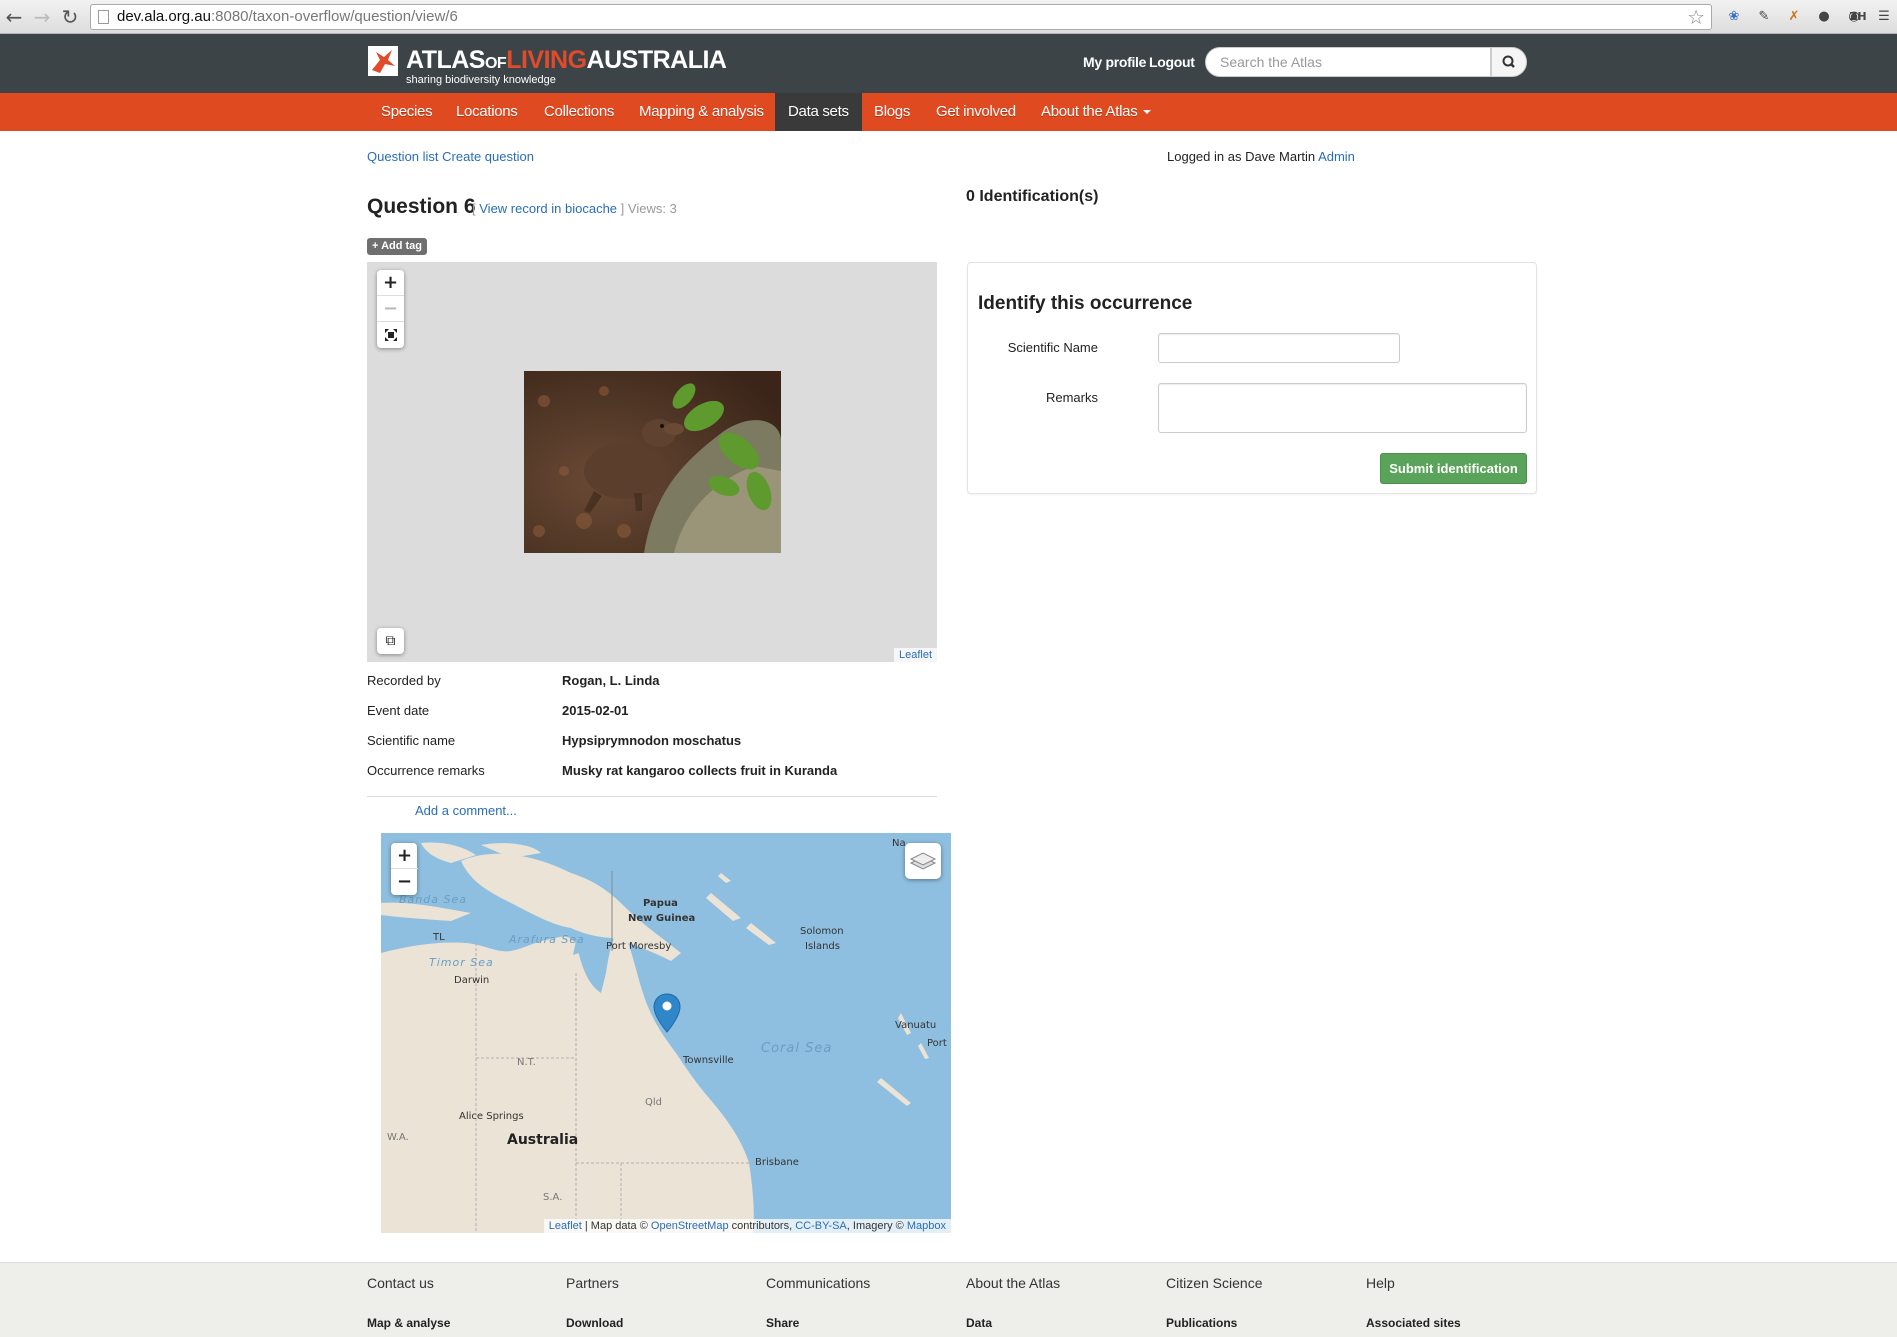 The height and width of the screenshot is (1337, 1897). I want to click on leaflet-link: Leaflet, so click(915, 655).